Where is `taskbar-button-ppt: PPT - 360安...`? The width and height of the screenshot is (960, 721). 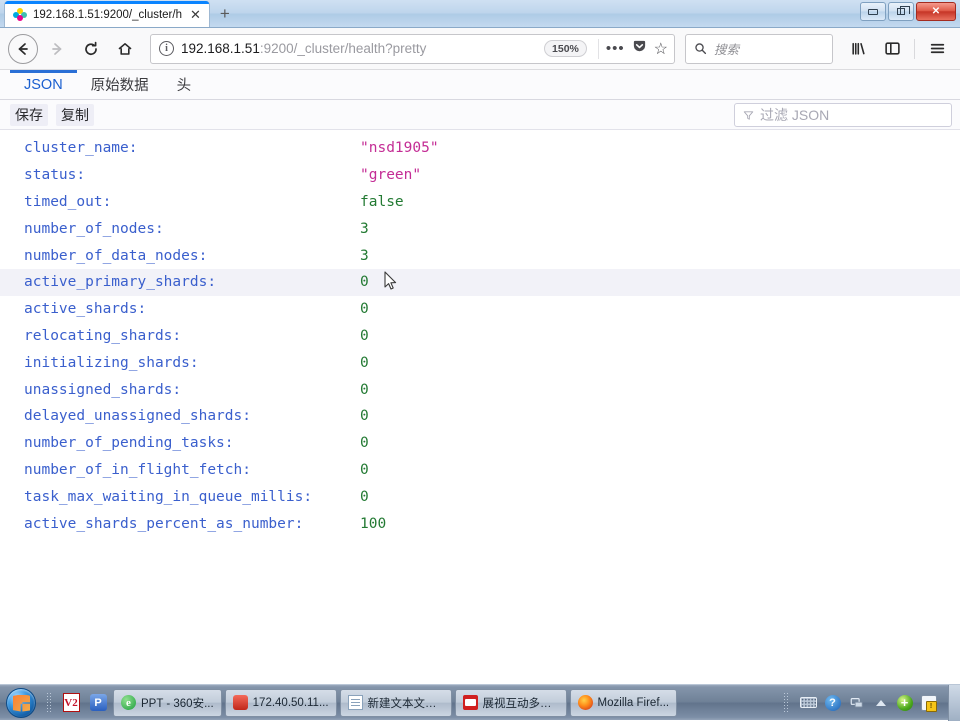
taskbar-button-ppt: PPT - 360安... is located at coordinates (167, 703).